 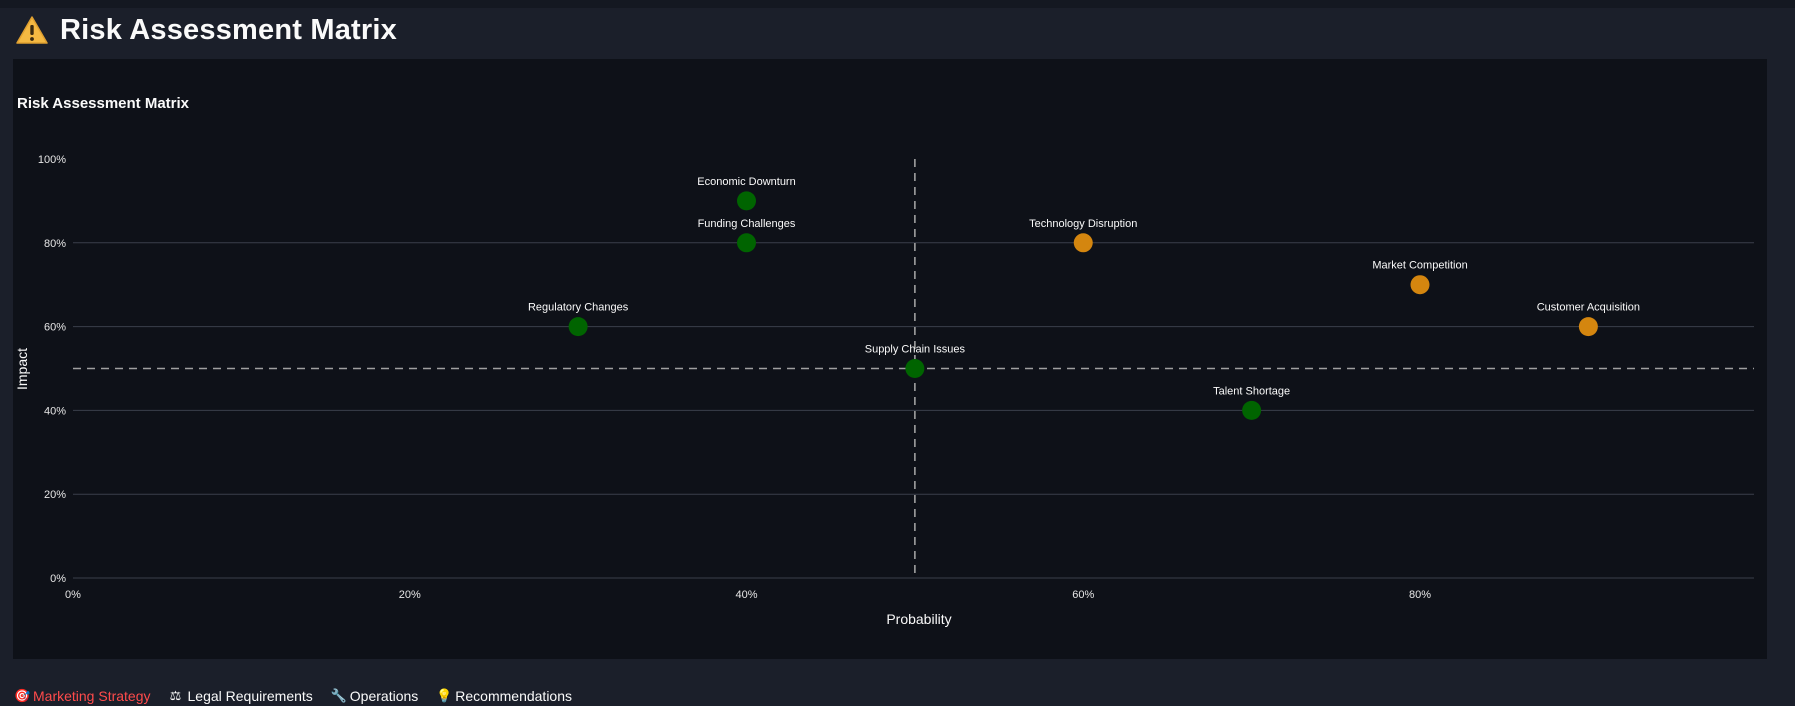 What do you see at coordinates (915, 350) in the screenshot?
I see `risk-point-label: Supply Chain Issues` at bounding box center [915, 350].